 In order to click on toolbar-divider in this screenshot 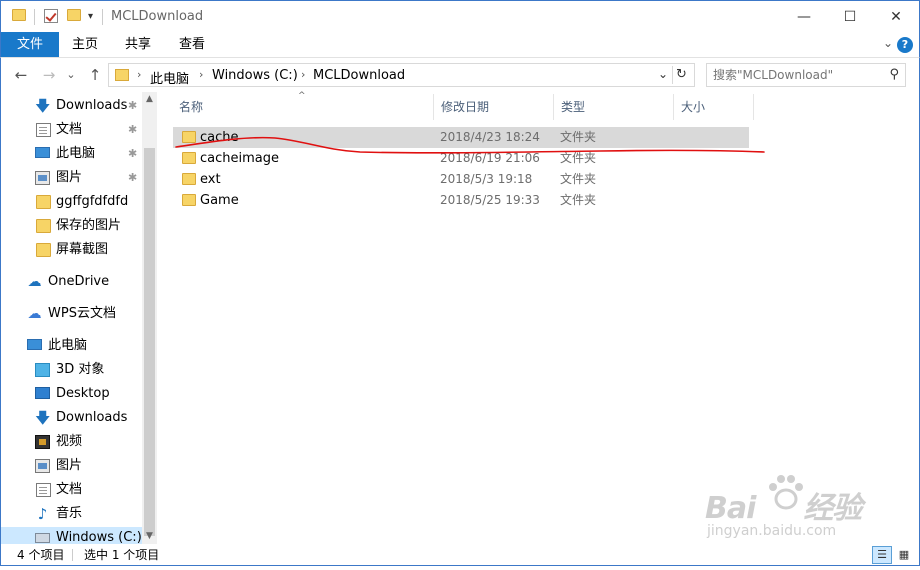, I will do `click(102, 17)`.